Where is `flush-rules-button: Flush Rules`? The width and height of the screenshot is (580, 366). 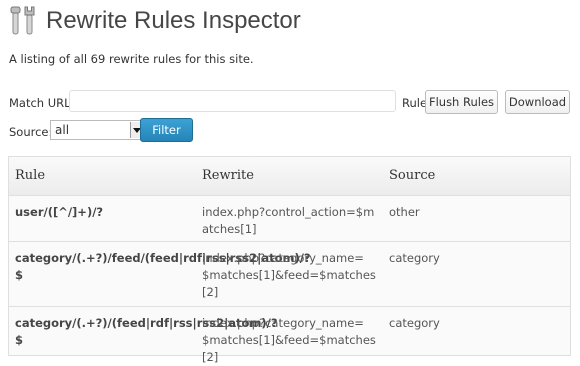 flush-rules-button: Flush Rules is located at coordinates (461, 102).